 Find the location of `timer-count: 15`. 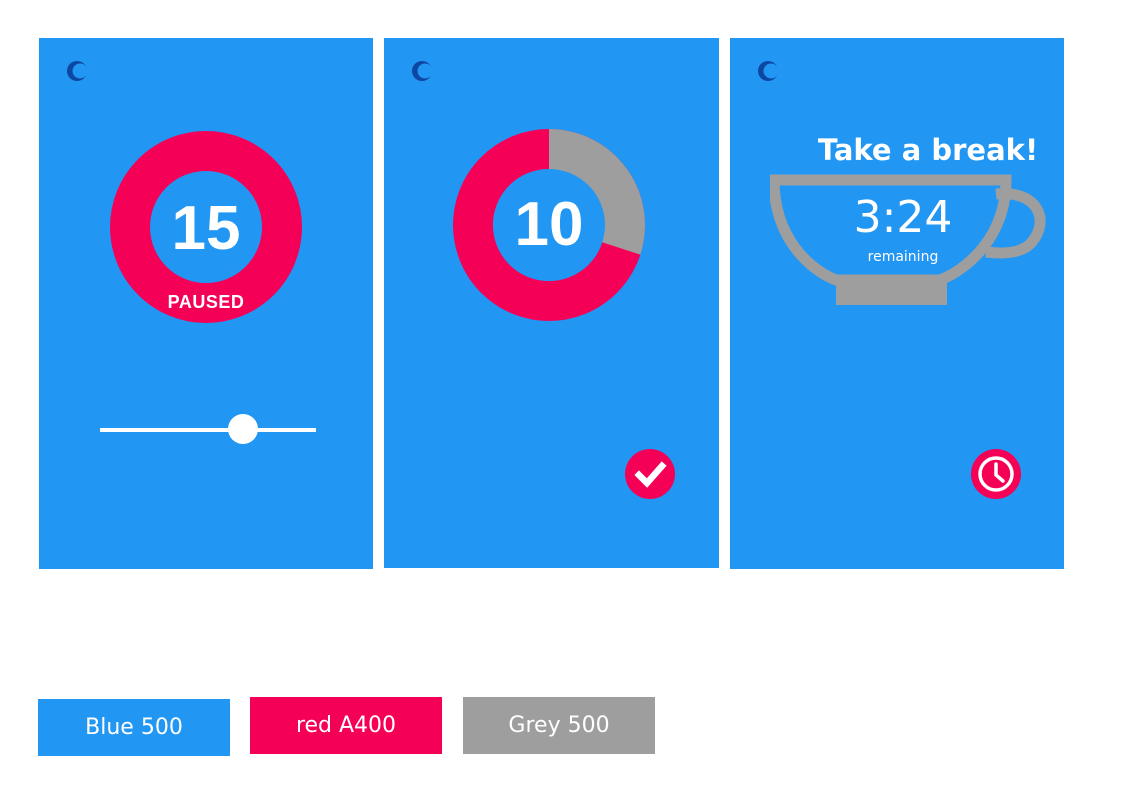

timer-count: 15 is located at coordinates (206, 228).